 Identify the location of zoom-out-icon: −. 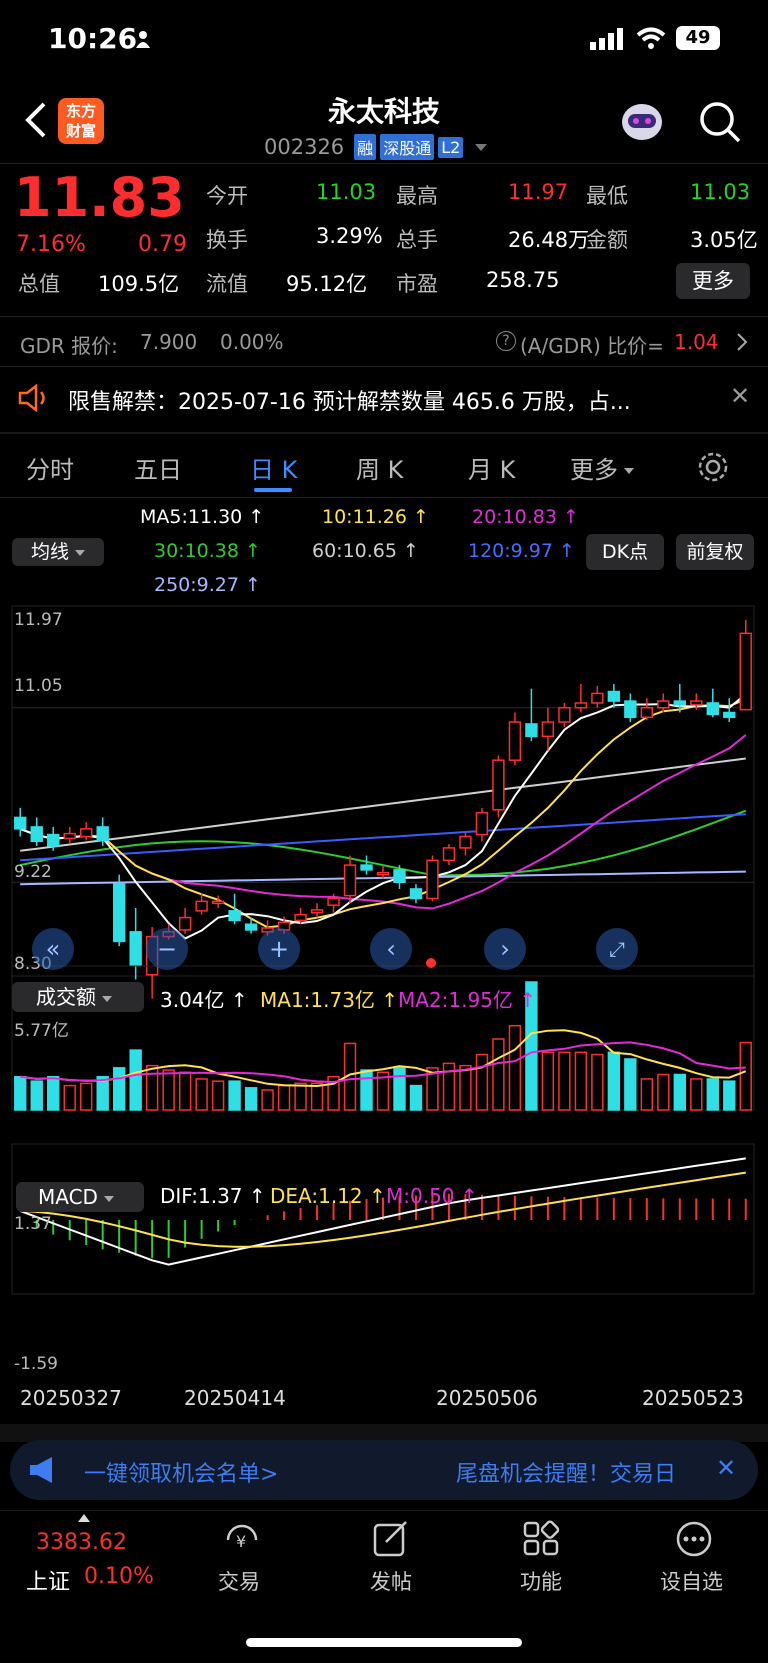
(167, 949).